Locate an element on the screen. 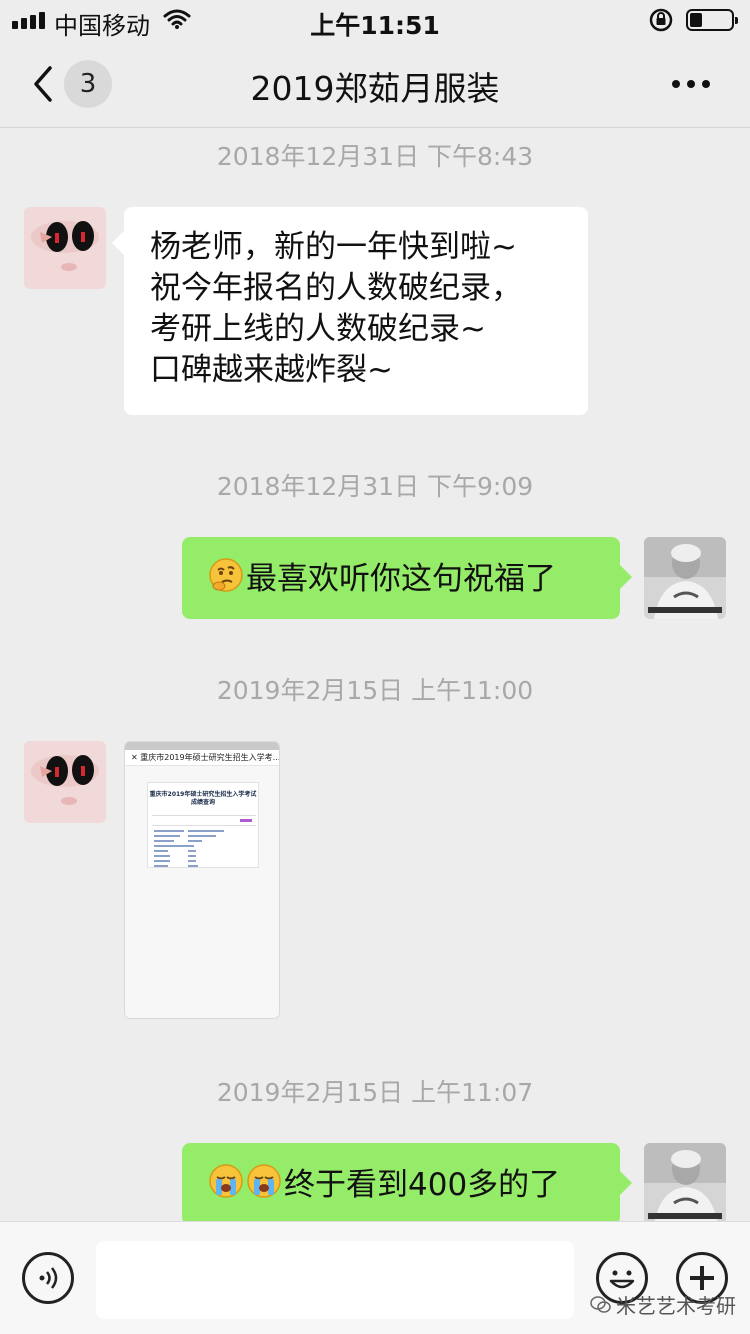  chat-header: 3 2019郑茹月服装 is located at coordinates (375, 84).